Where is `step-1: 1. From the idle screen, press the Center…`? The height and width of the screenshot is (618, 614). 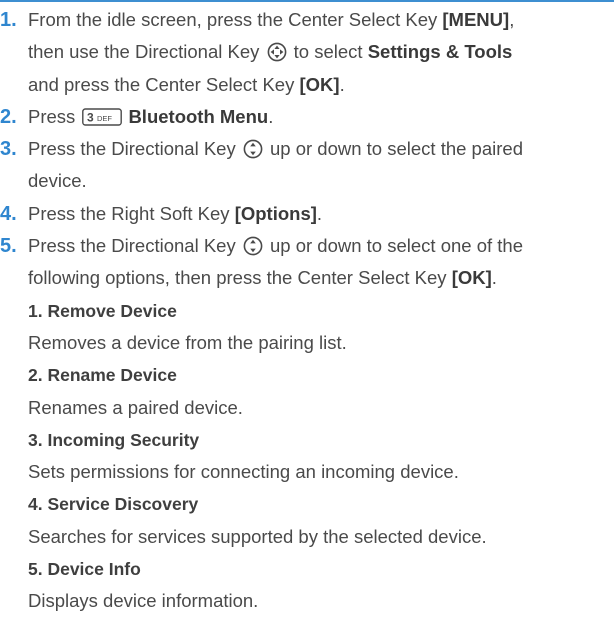
step-1: 1. From the idle screen, press the Center… is located at coordinates (307, 20).